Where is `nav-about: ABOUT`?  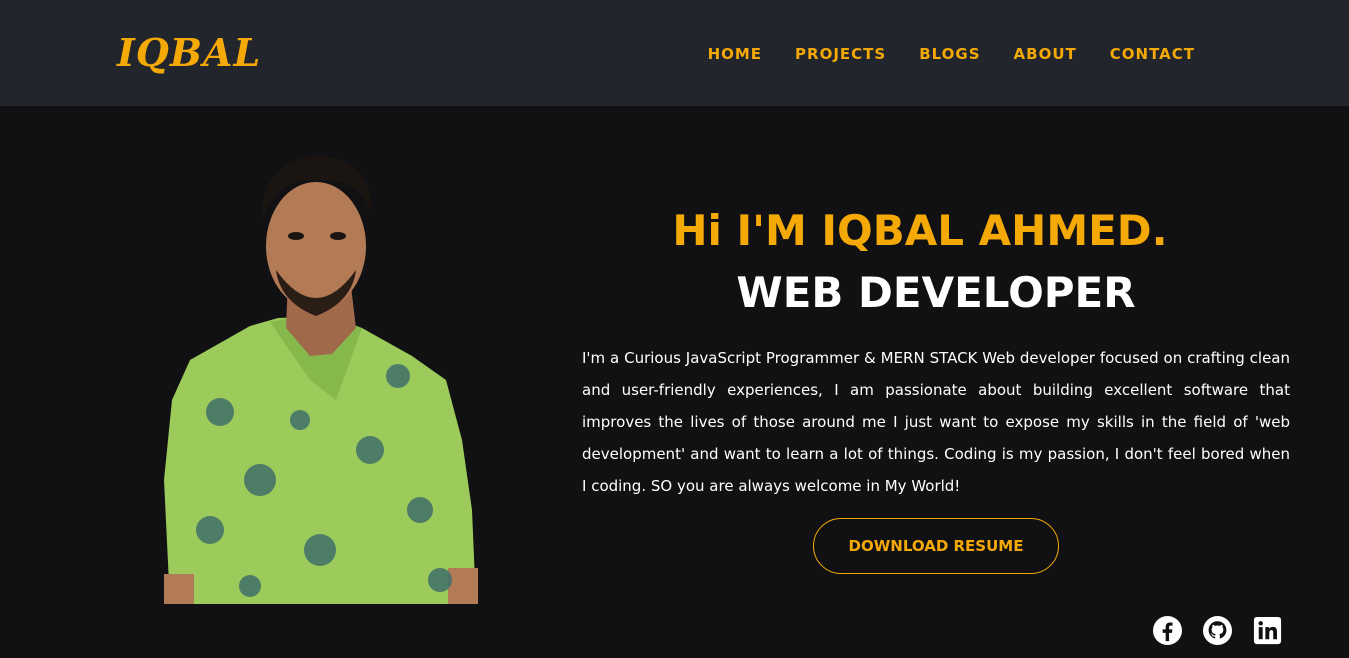 nav-about: ABOUT is located at coordinates (1045, 54).